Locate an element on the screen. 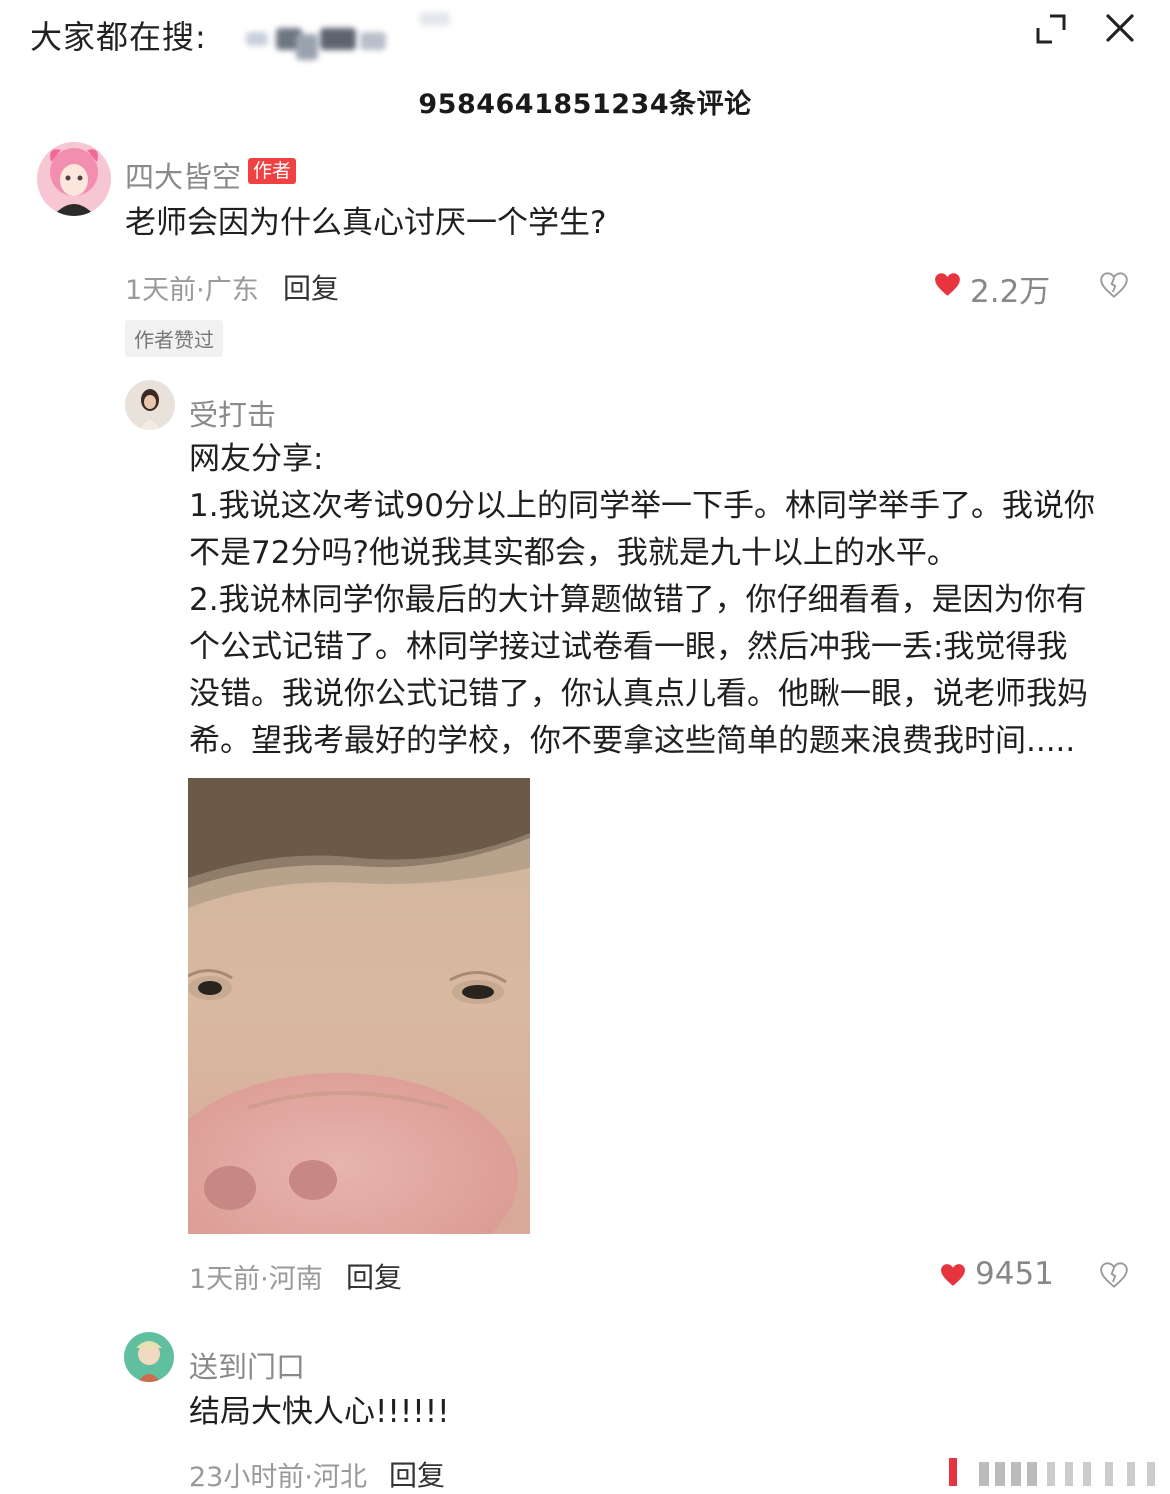 This screenshot has width=1170, height=1494. reply-meta: 23小时前·河北 is located at coordinates (278, 1477).